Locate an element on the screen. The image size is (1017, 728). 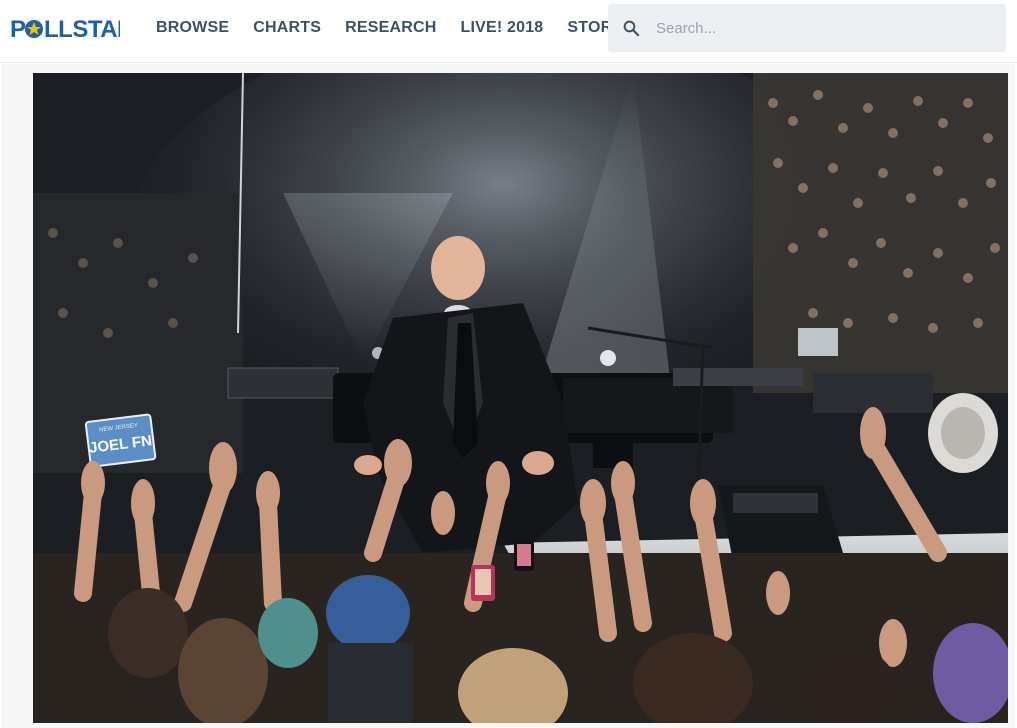
search-box is located at coordinates (807, 28).